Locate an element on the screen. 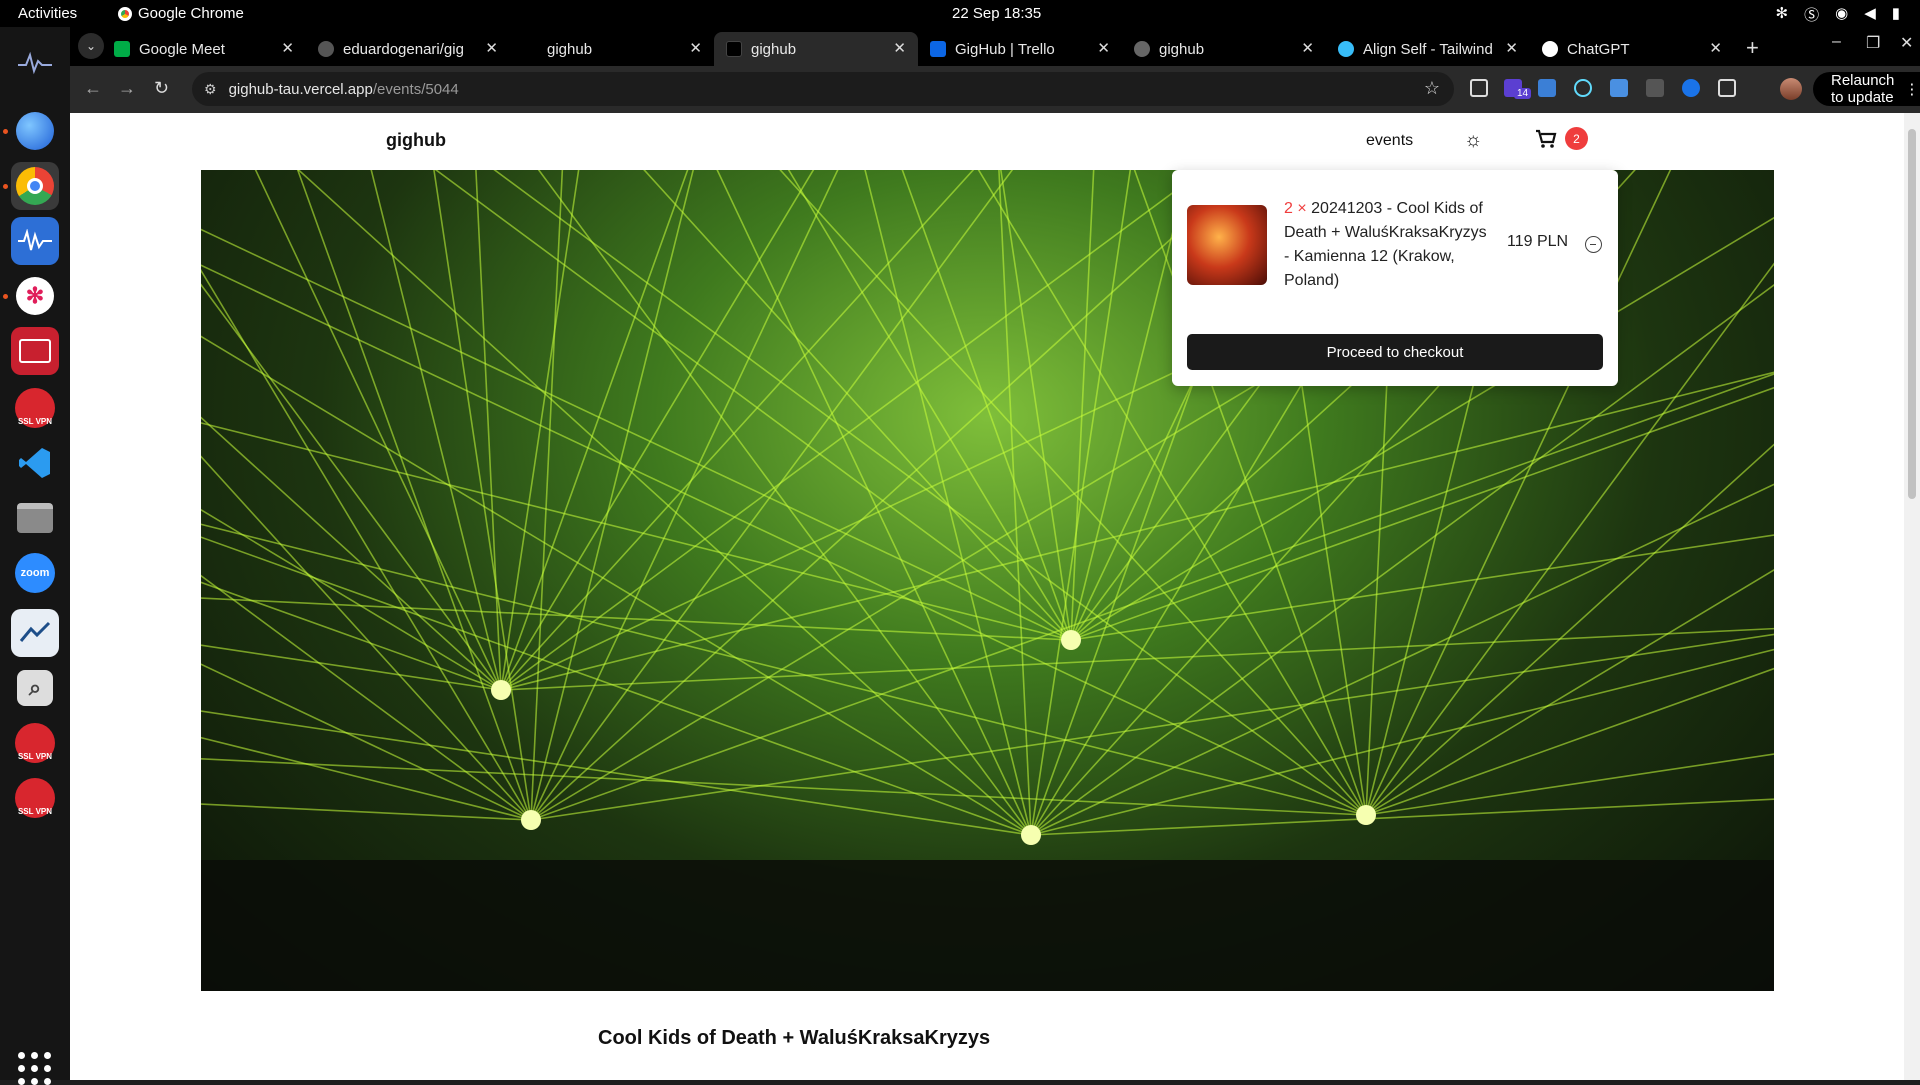 The image size is (1920, 1085). puzzle-extensions-icon is located at coordinates (1727, 88).